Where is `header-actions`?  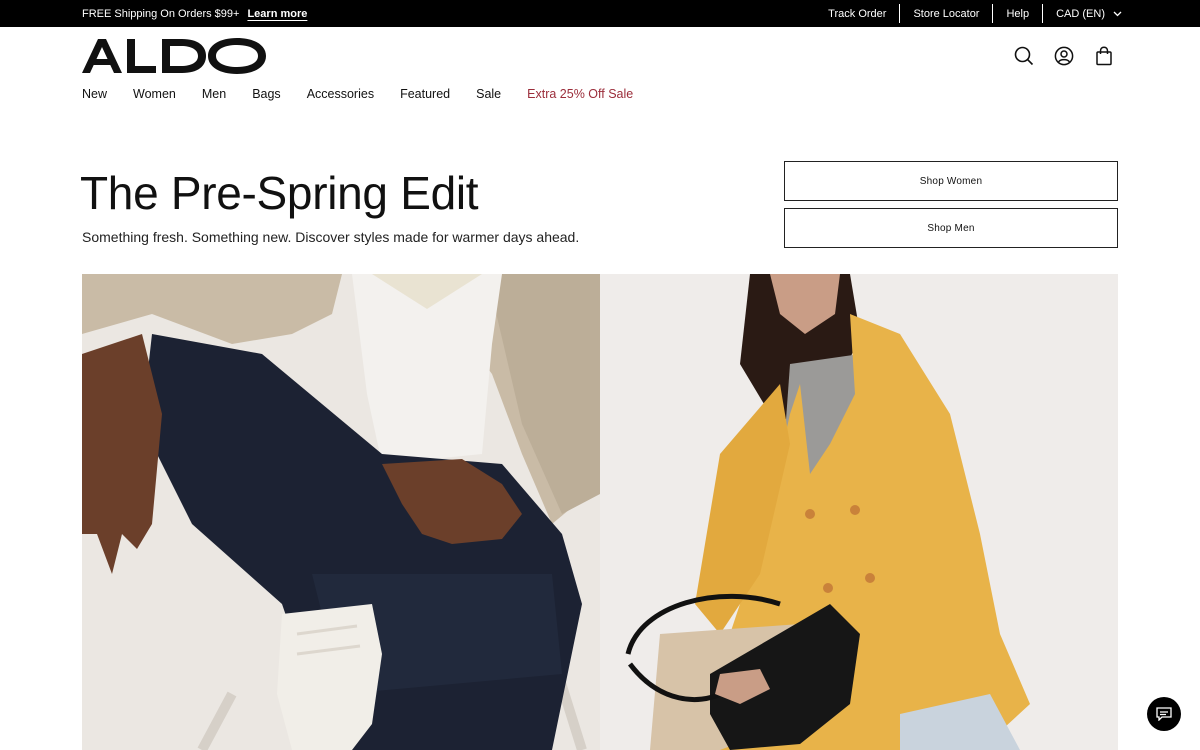
header-actions is located at coordinates (1064, 56).